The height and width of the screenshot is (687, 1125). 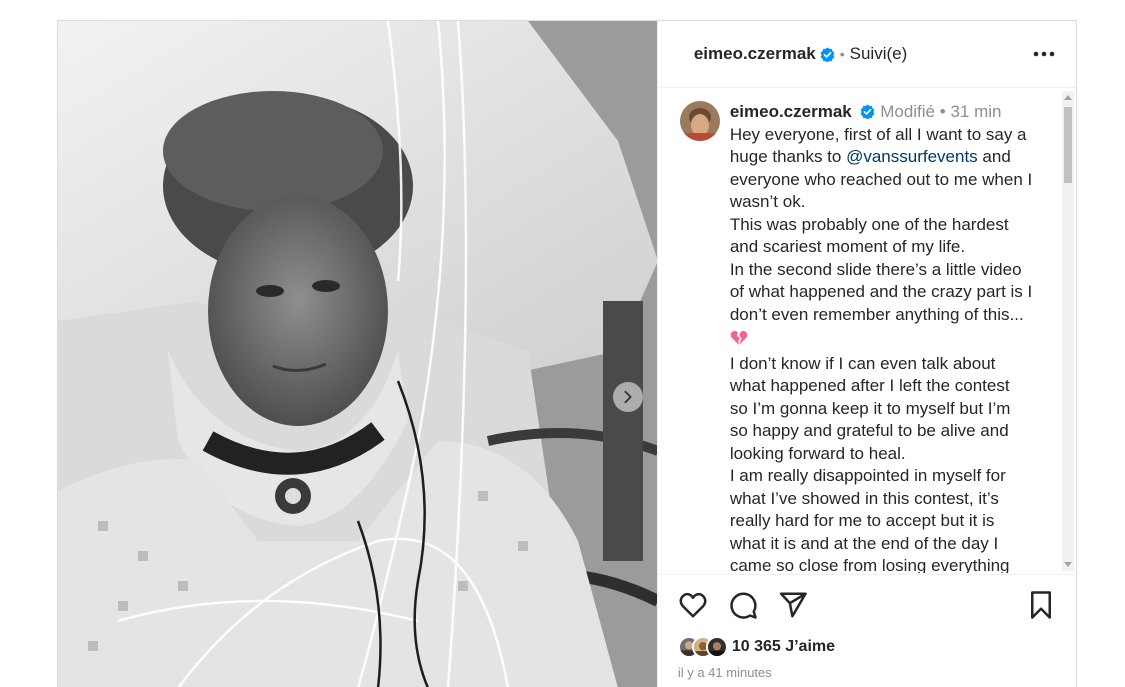 I want to click on caption-line: This was probably one of the hardest, so click(x=869, y=224).